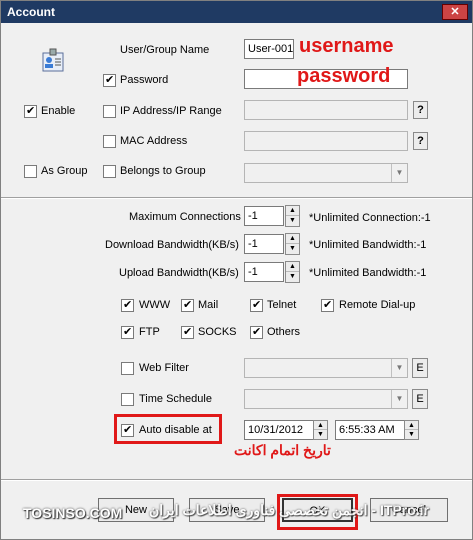  I want to click on watermark-left: TOSINSO.COM, so click(73, 513).